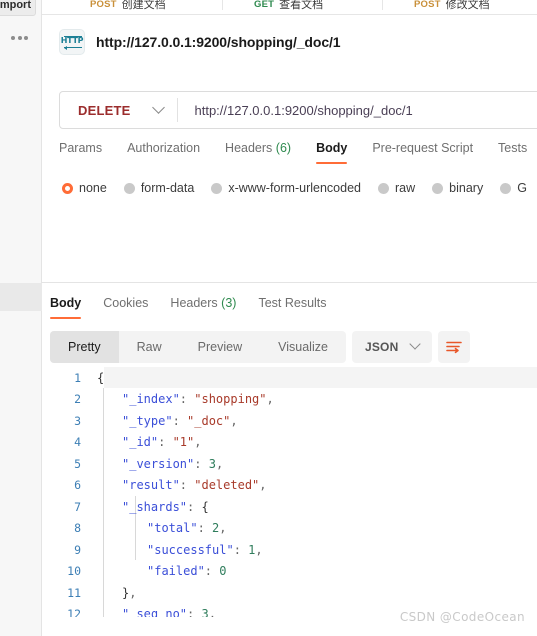 This screenshot has height=636, width=537. Describe the element at coordinates (293, 464) in the screenshot. I see `code-line: 5 "_version": 3,` at that location.